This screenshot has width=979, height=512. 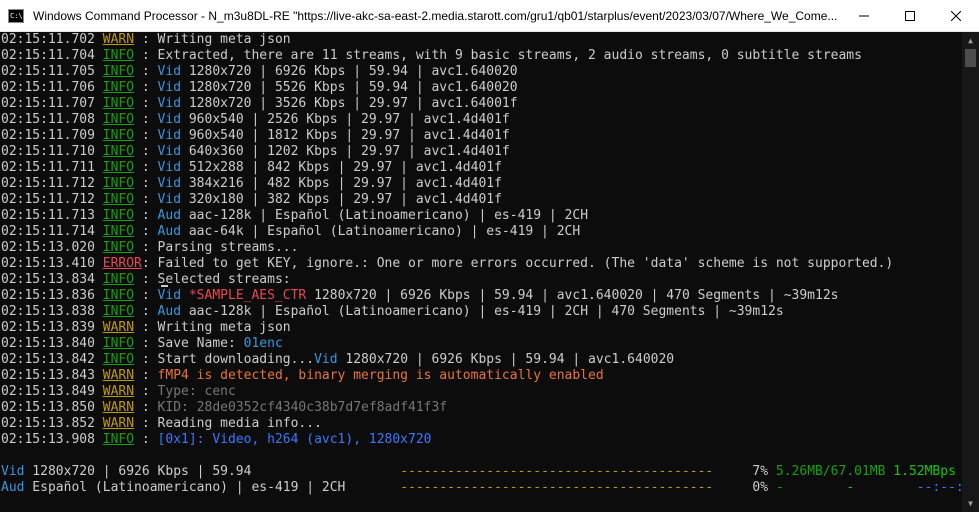 What do you see at coordinates (48, 167) in the screenshot?
I see `log-timestamp: 02:15:11.711` at bounding box center [48, 167].